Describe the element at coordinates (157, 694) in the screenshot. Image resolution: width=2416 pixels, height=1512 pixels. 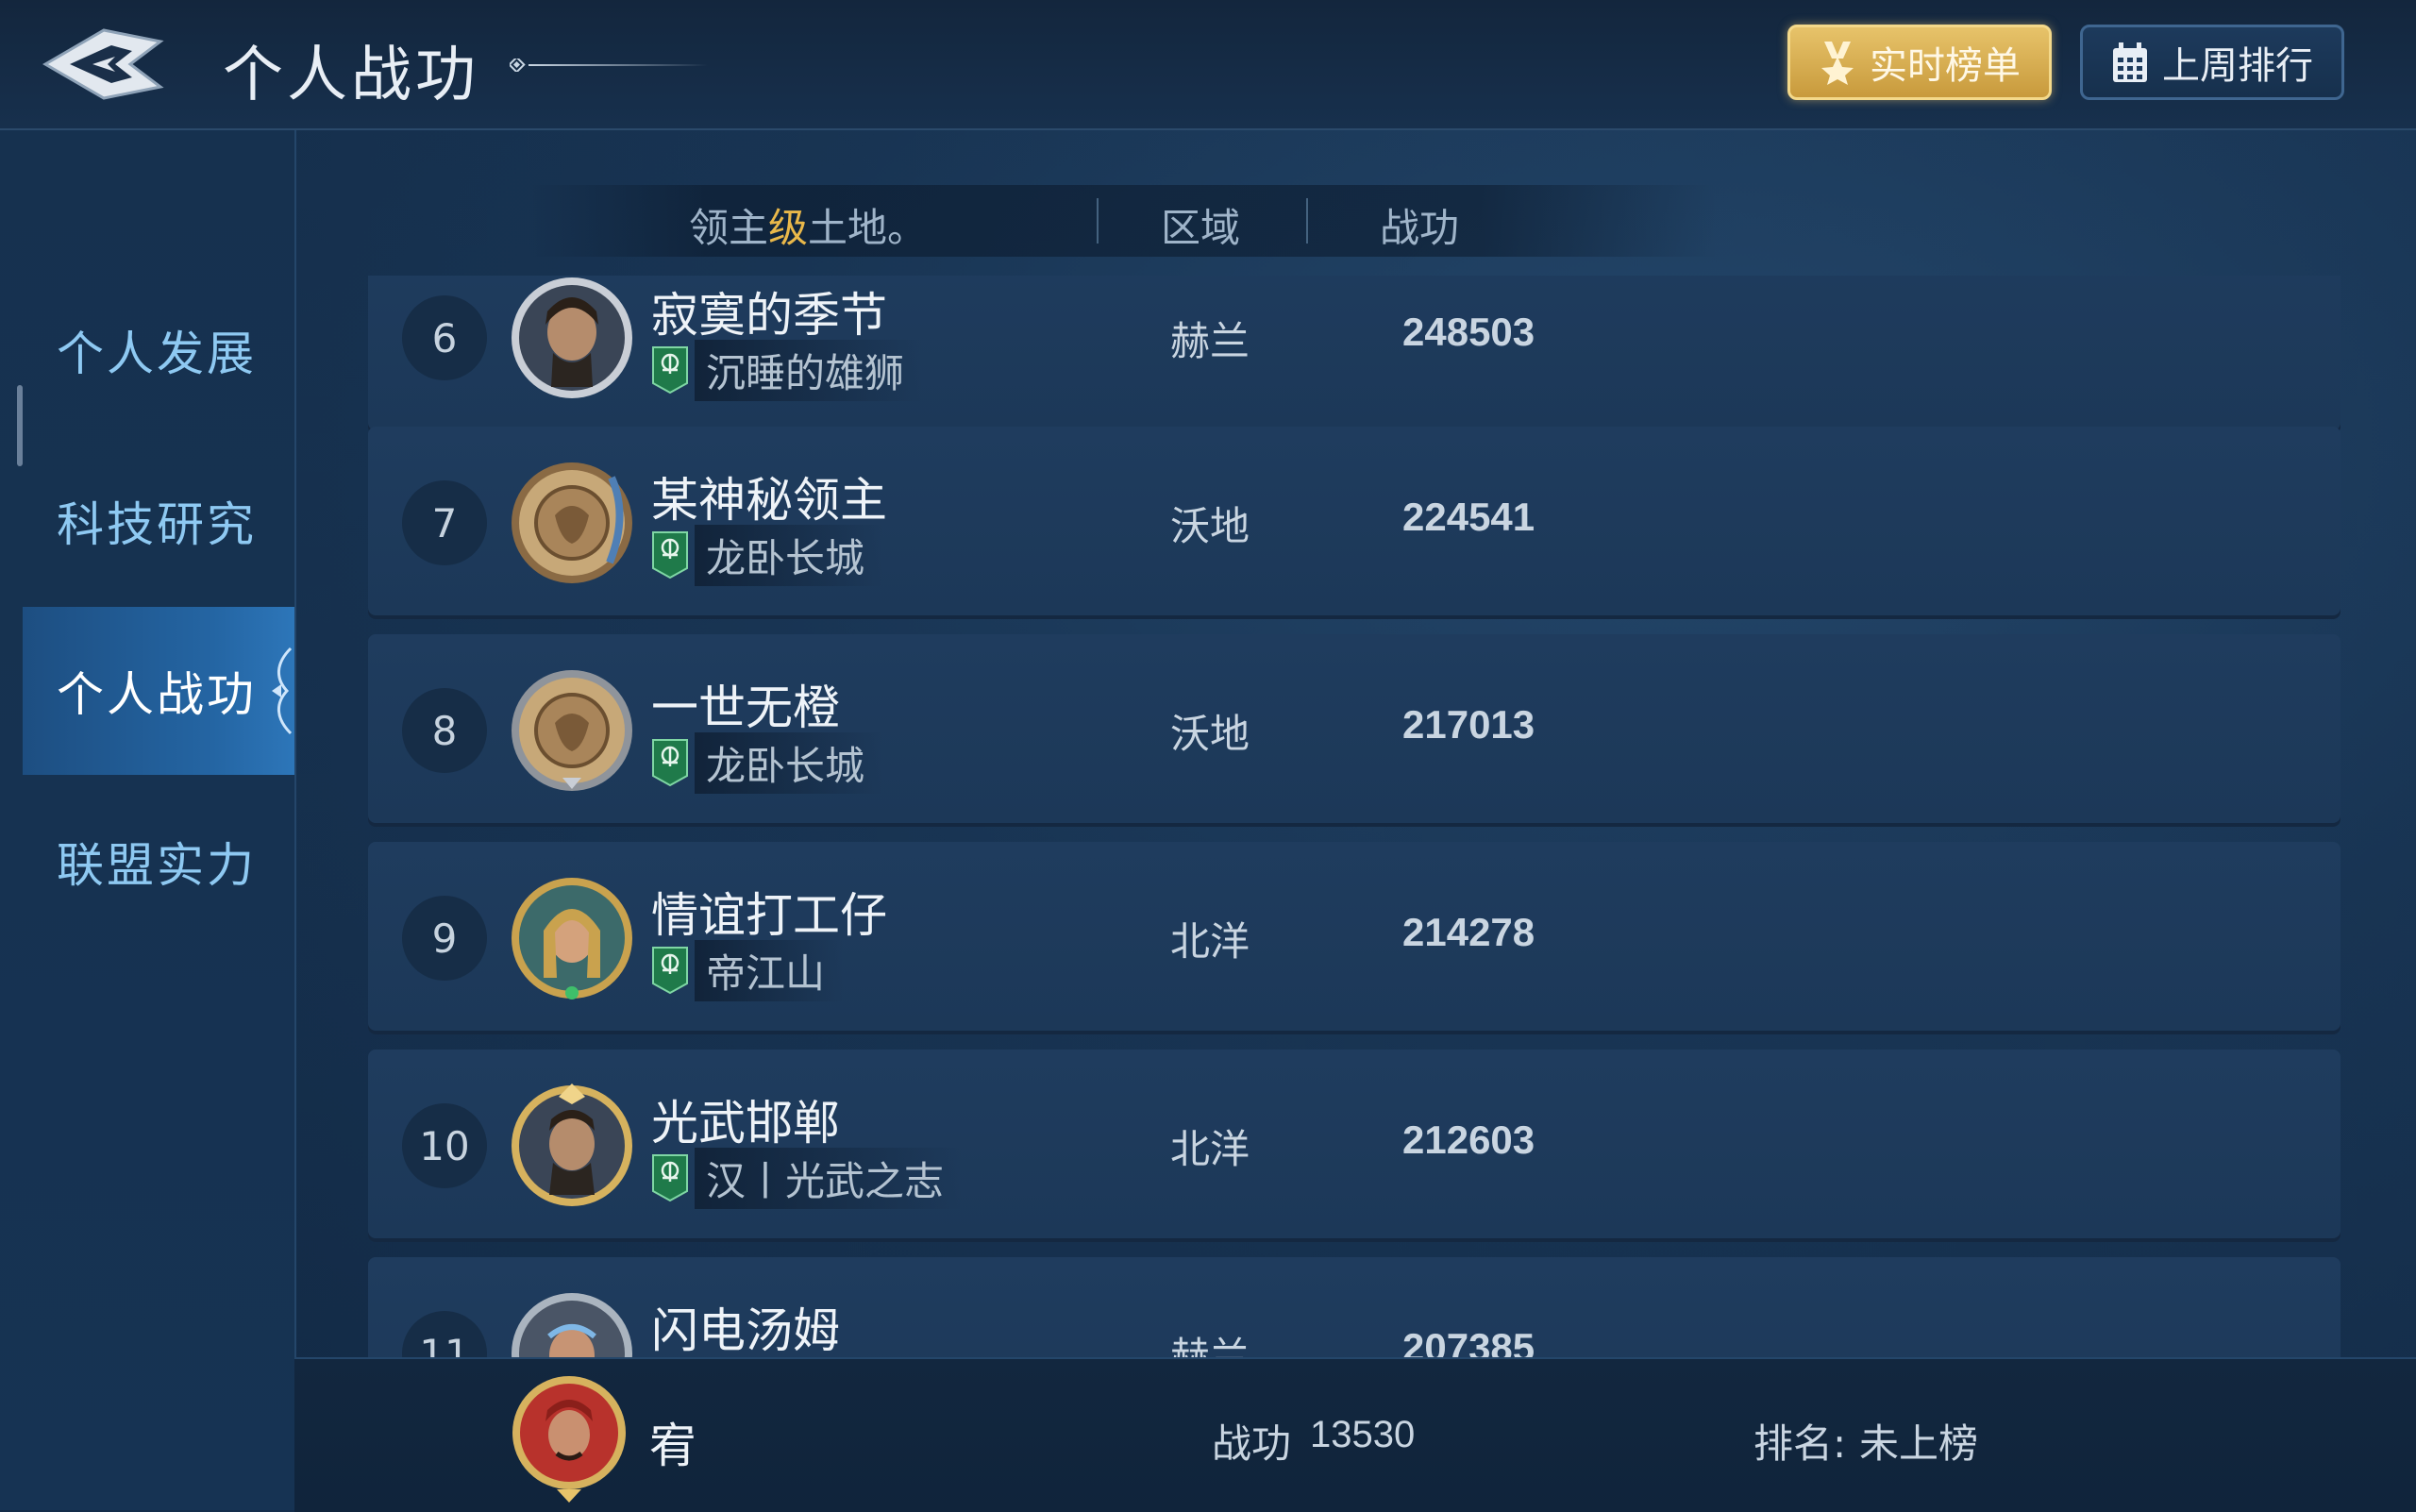
I see `sidebar-item-label: 个人战功` at that location.